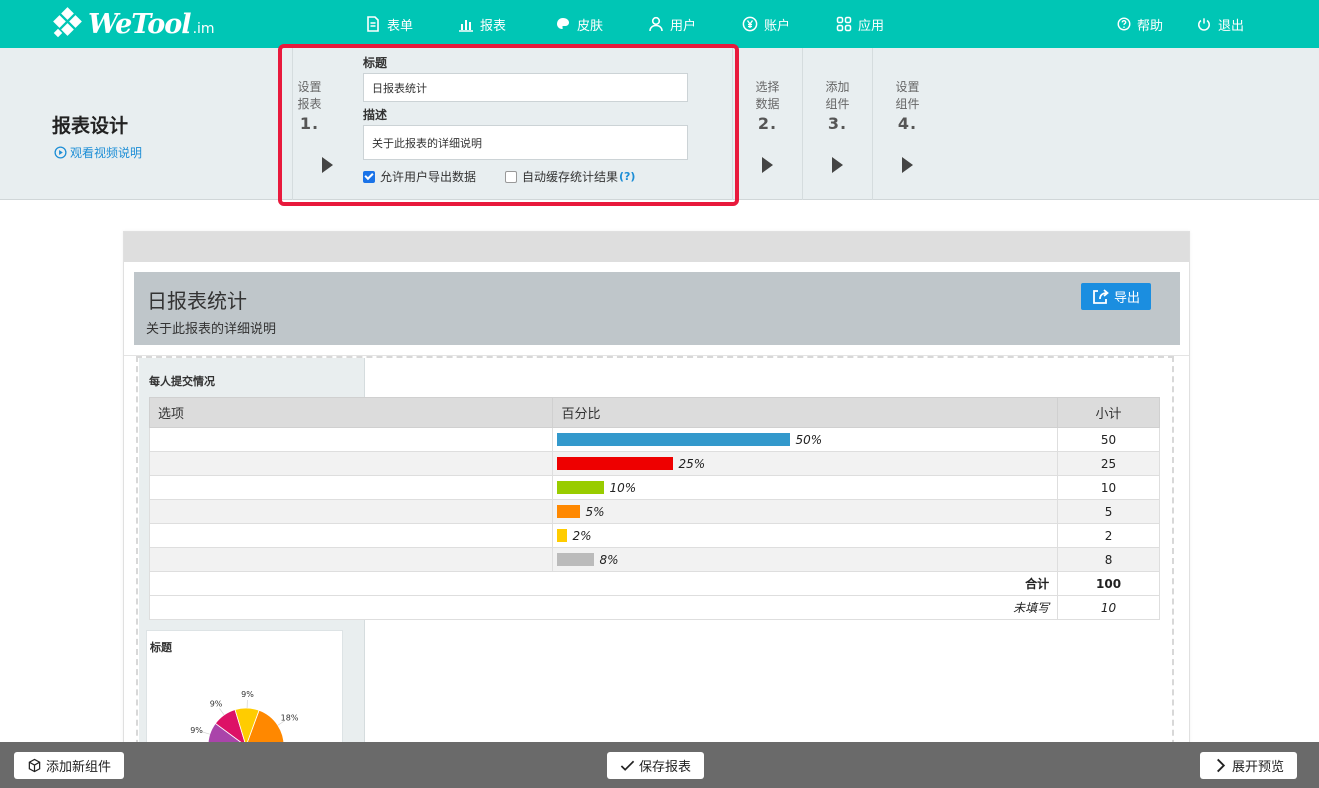 This screenshot has height=788, width=1319. I want to click on nav-item-reports: 报表, so click(482, 24).